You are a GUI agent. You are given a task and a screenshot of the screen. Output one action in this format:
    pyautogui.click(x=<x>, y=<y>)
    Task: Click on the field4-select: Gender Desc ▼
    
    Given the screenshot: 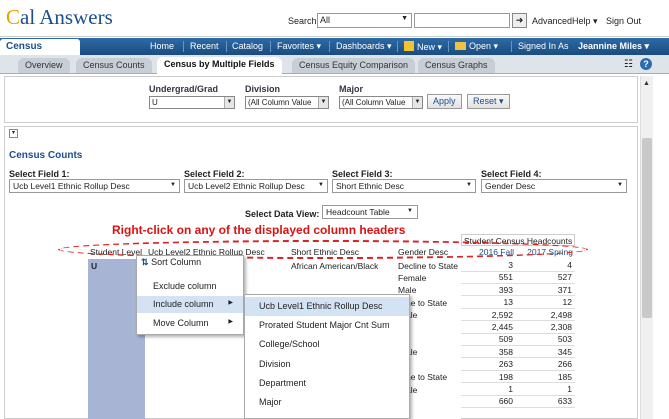 What is the action you would take?
    pyautogui.click(x=554, y=186)
    